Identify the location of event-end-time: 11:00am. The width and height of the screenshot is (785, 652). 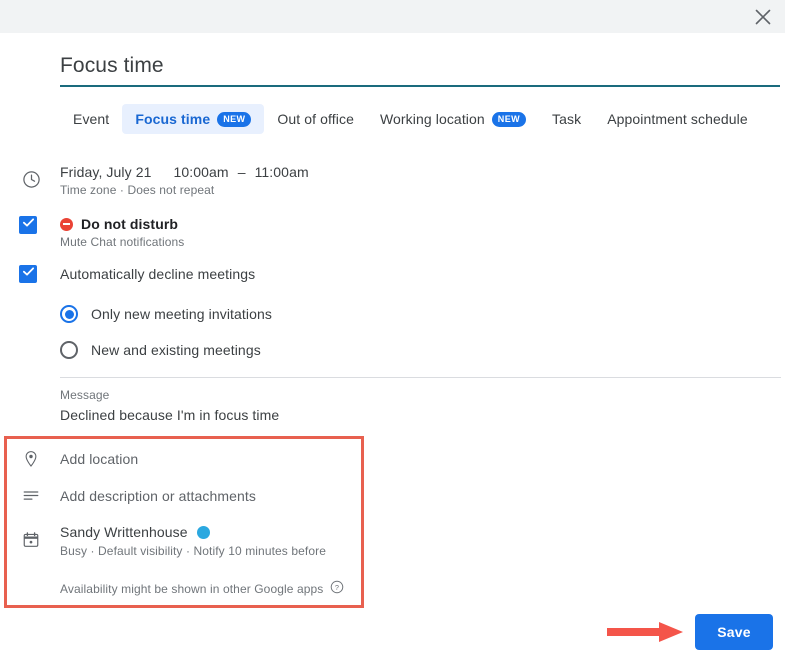
(282, 172).